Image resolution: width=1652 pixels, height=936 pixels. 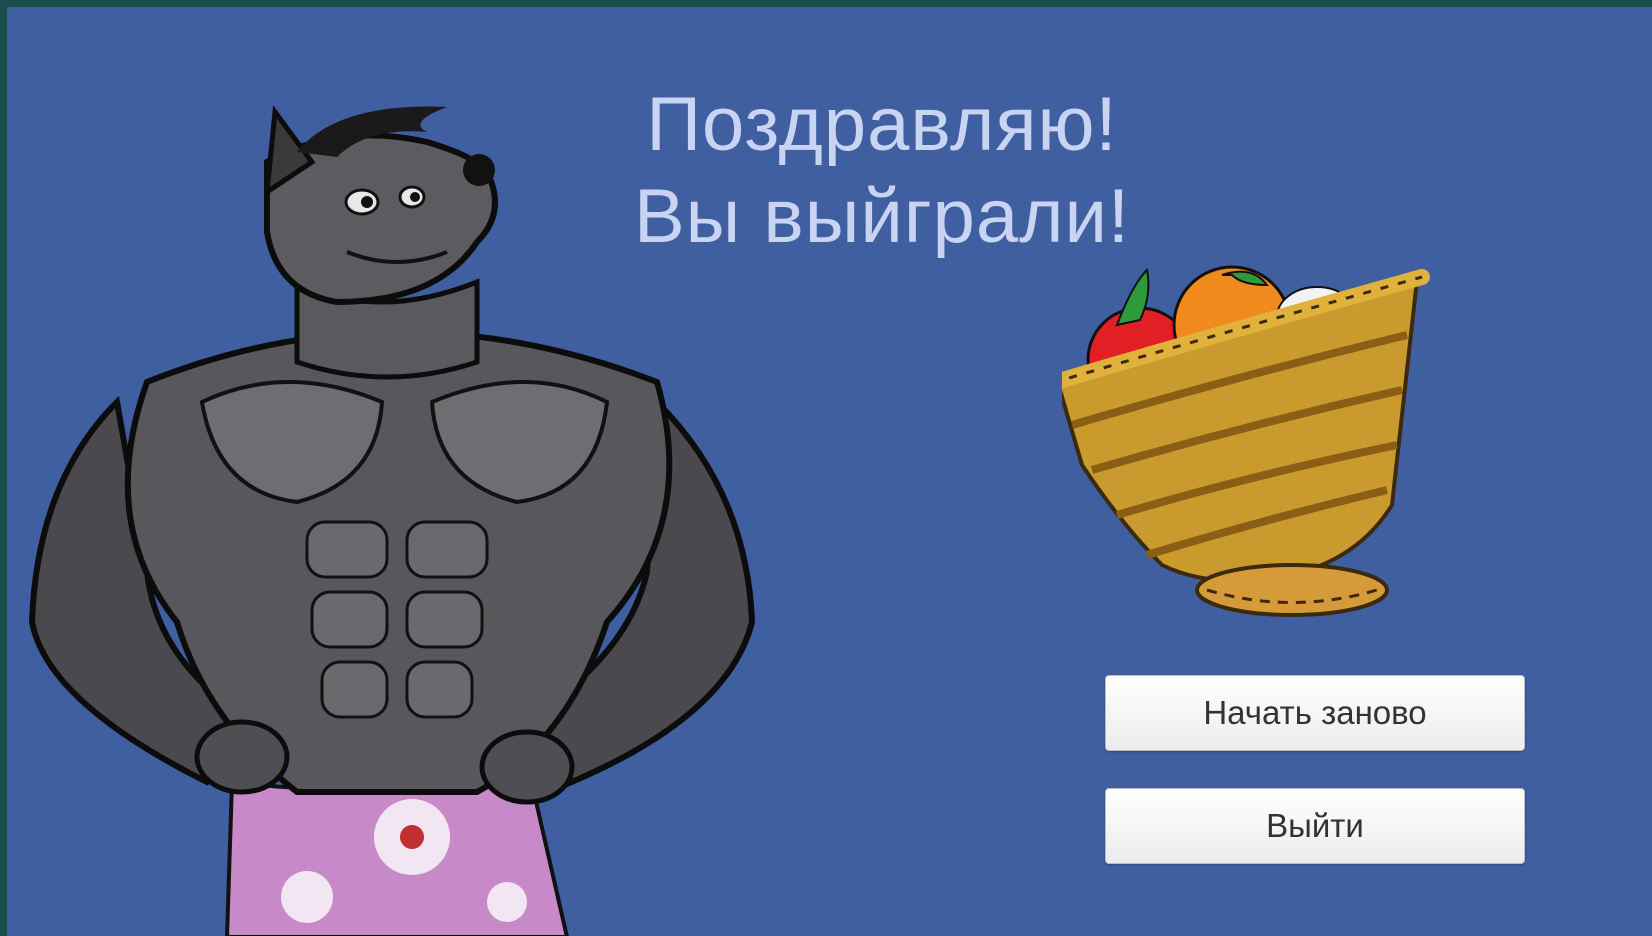 I want to click on fruit-basket-image, so click(x=1246, y=441).